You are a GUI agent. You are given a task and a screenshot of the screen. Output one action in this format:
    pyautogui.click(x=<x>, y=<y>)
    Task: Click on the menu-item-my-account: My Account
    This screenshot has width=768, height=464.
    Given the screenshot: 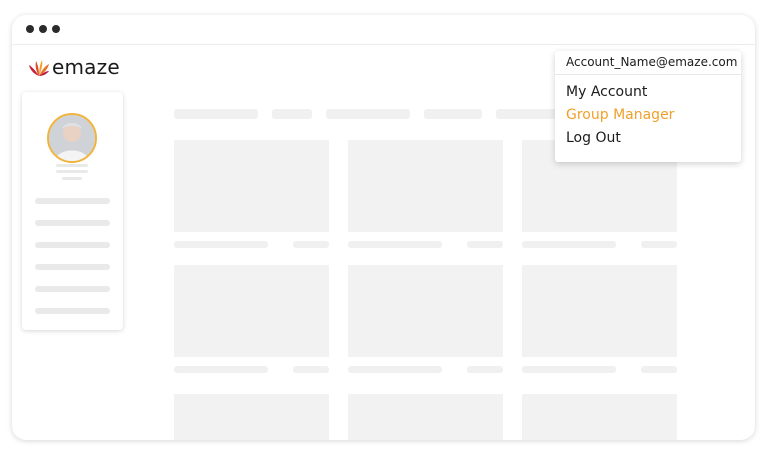 What is the action you would take?
    pyautogui.click(x=606, y=92)
    